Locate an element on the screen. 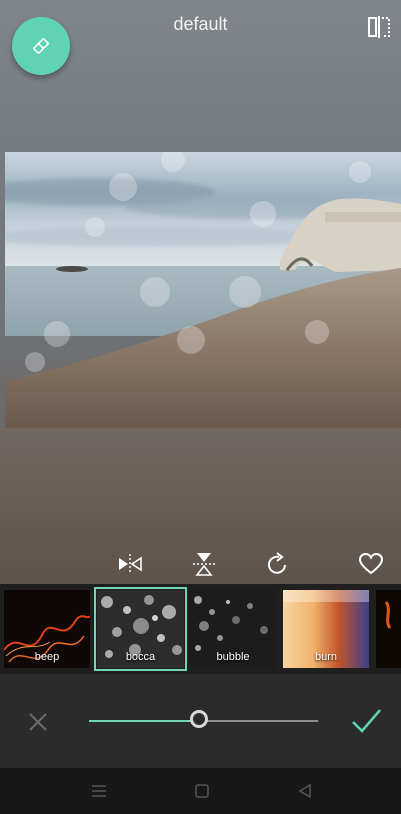 This screenshot has height=814, width=401. favorite-button is located at coordinates (371, 564).